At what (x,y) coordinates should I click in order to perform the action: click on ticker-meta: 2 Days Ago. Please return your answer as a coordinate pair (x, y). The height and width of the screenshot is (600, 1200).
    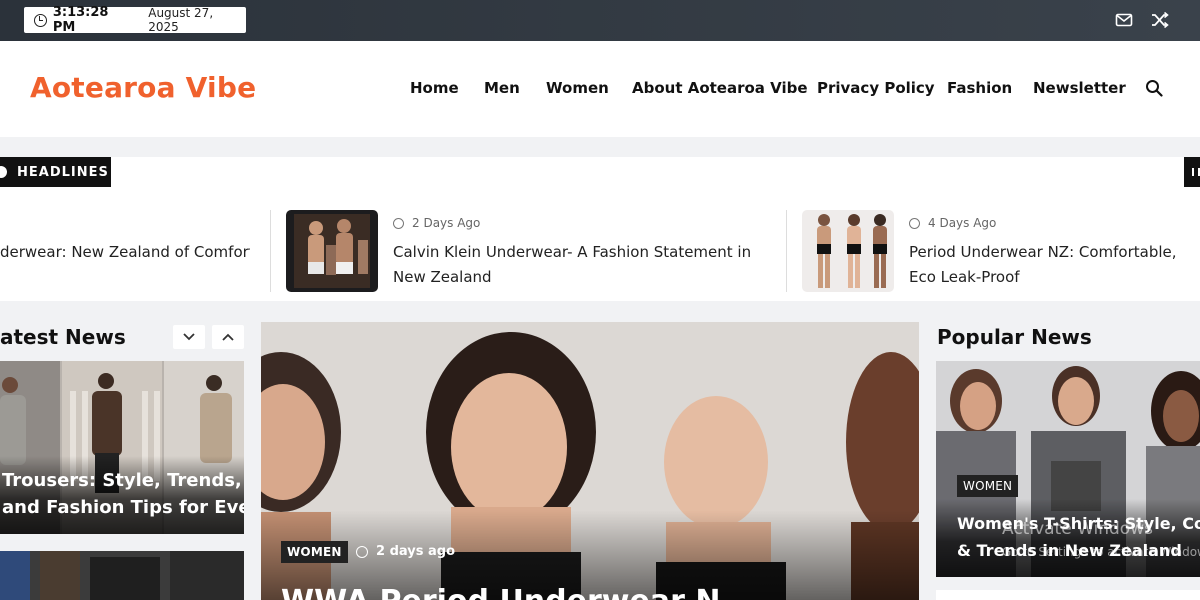
    Looking at the image, I should click on (436, 223).